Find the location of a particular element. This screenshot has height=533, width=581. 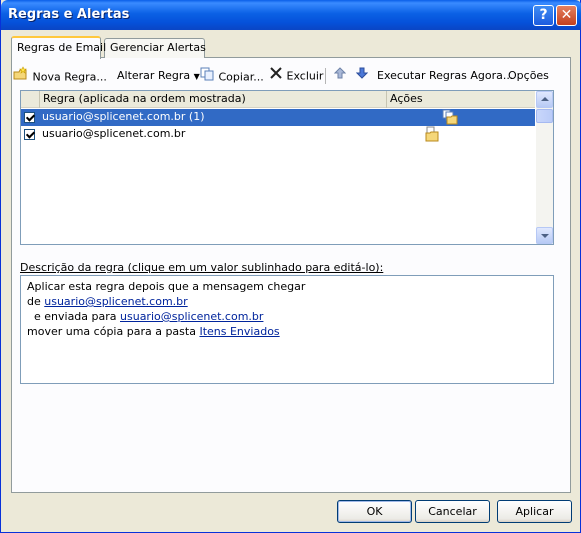

delete-icon is located at coordinates (276, 76).